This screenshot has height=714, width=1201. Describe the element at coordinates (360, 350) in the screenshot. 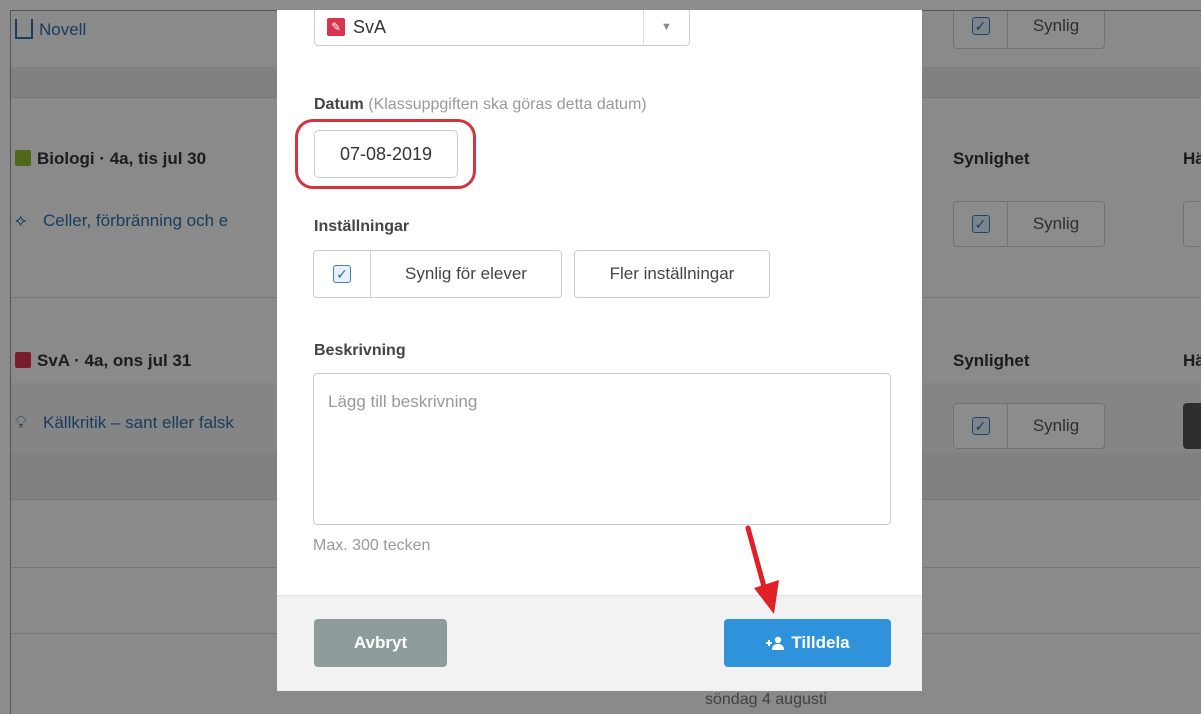

I see `description-label: Beskrivning` at that location.